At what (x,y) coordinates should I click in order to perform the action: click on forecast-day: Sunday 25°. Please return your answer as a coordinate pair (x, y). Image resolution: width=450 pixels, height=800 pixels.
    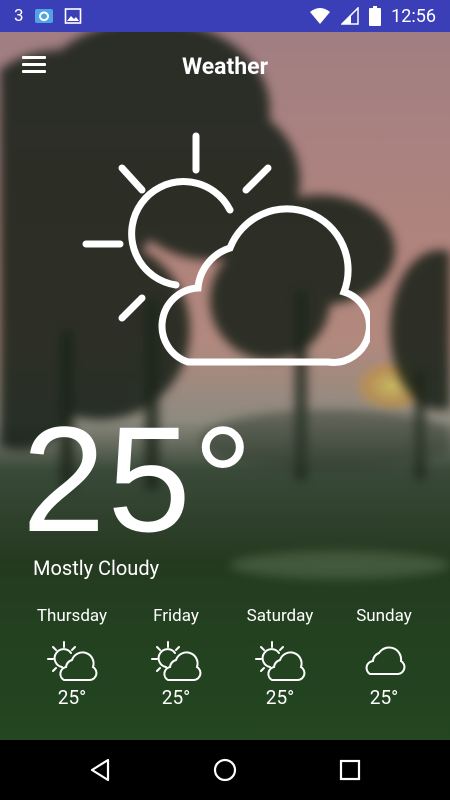
    Looking at the image, I should click on (384, 657).